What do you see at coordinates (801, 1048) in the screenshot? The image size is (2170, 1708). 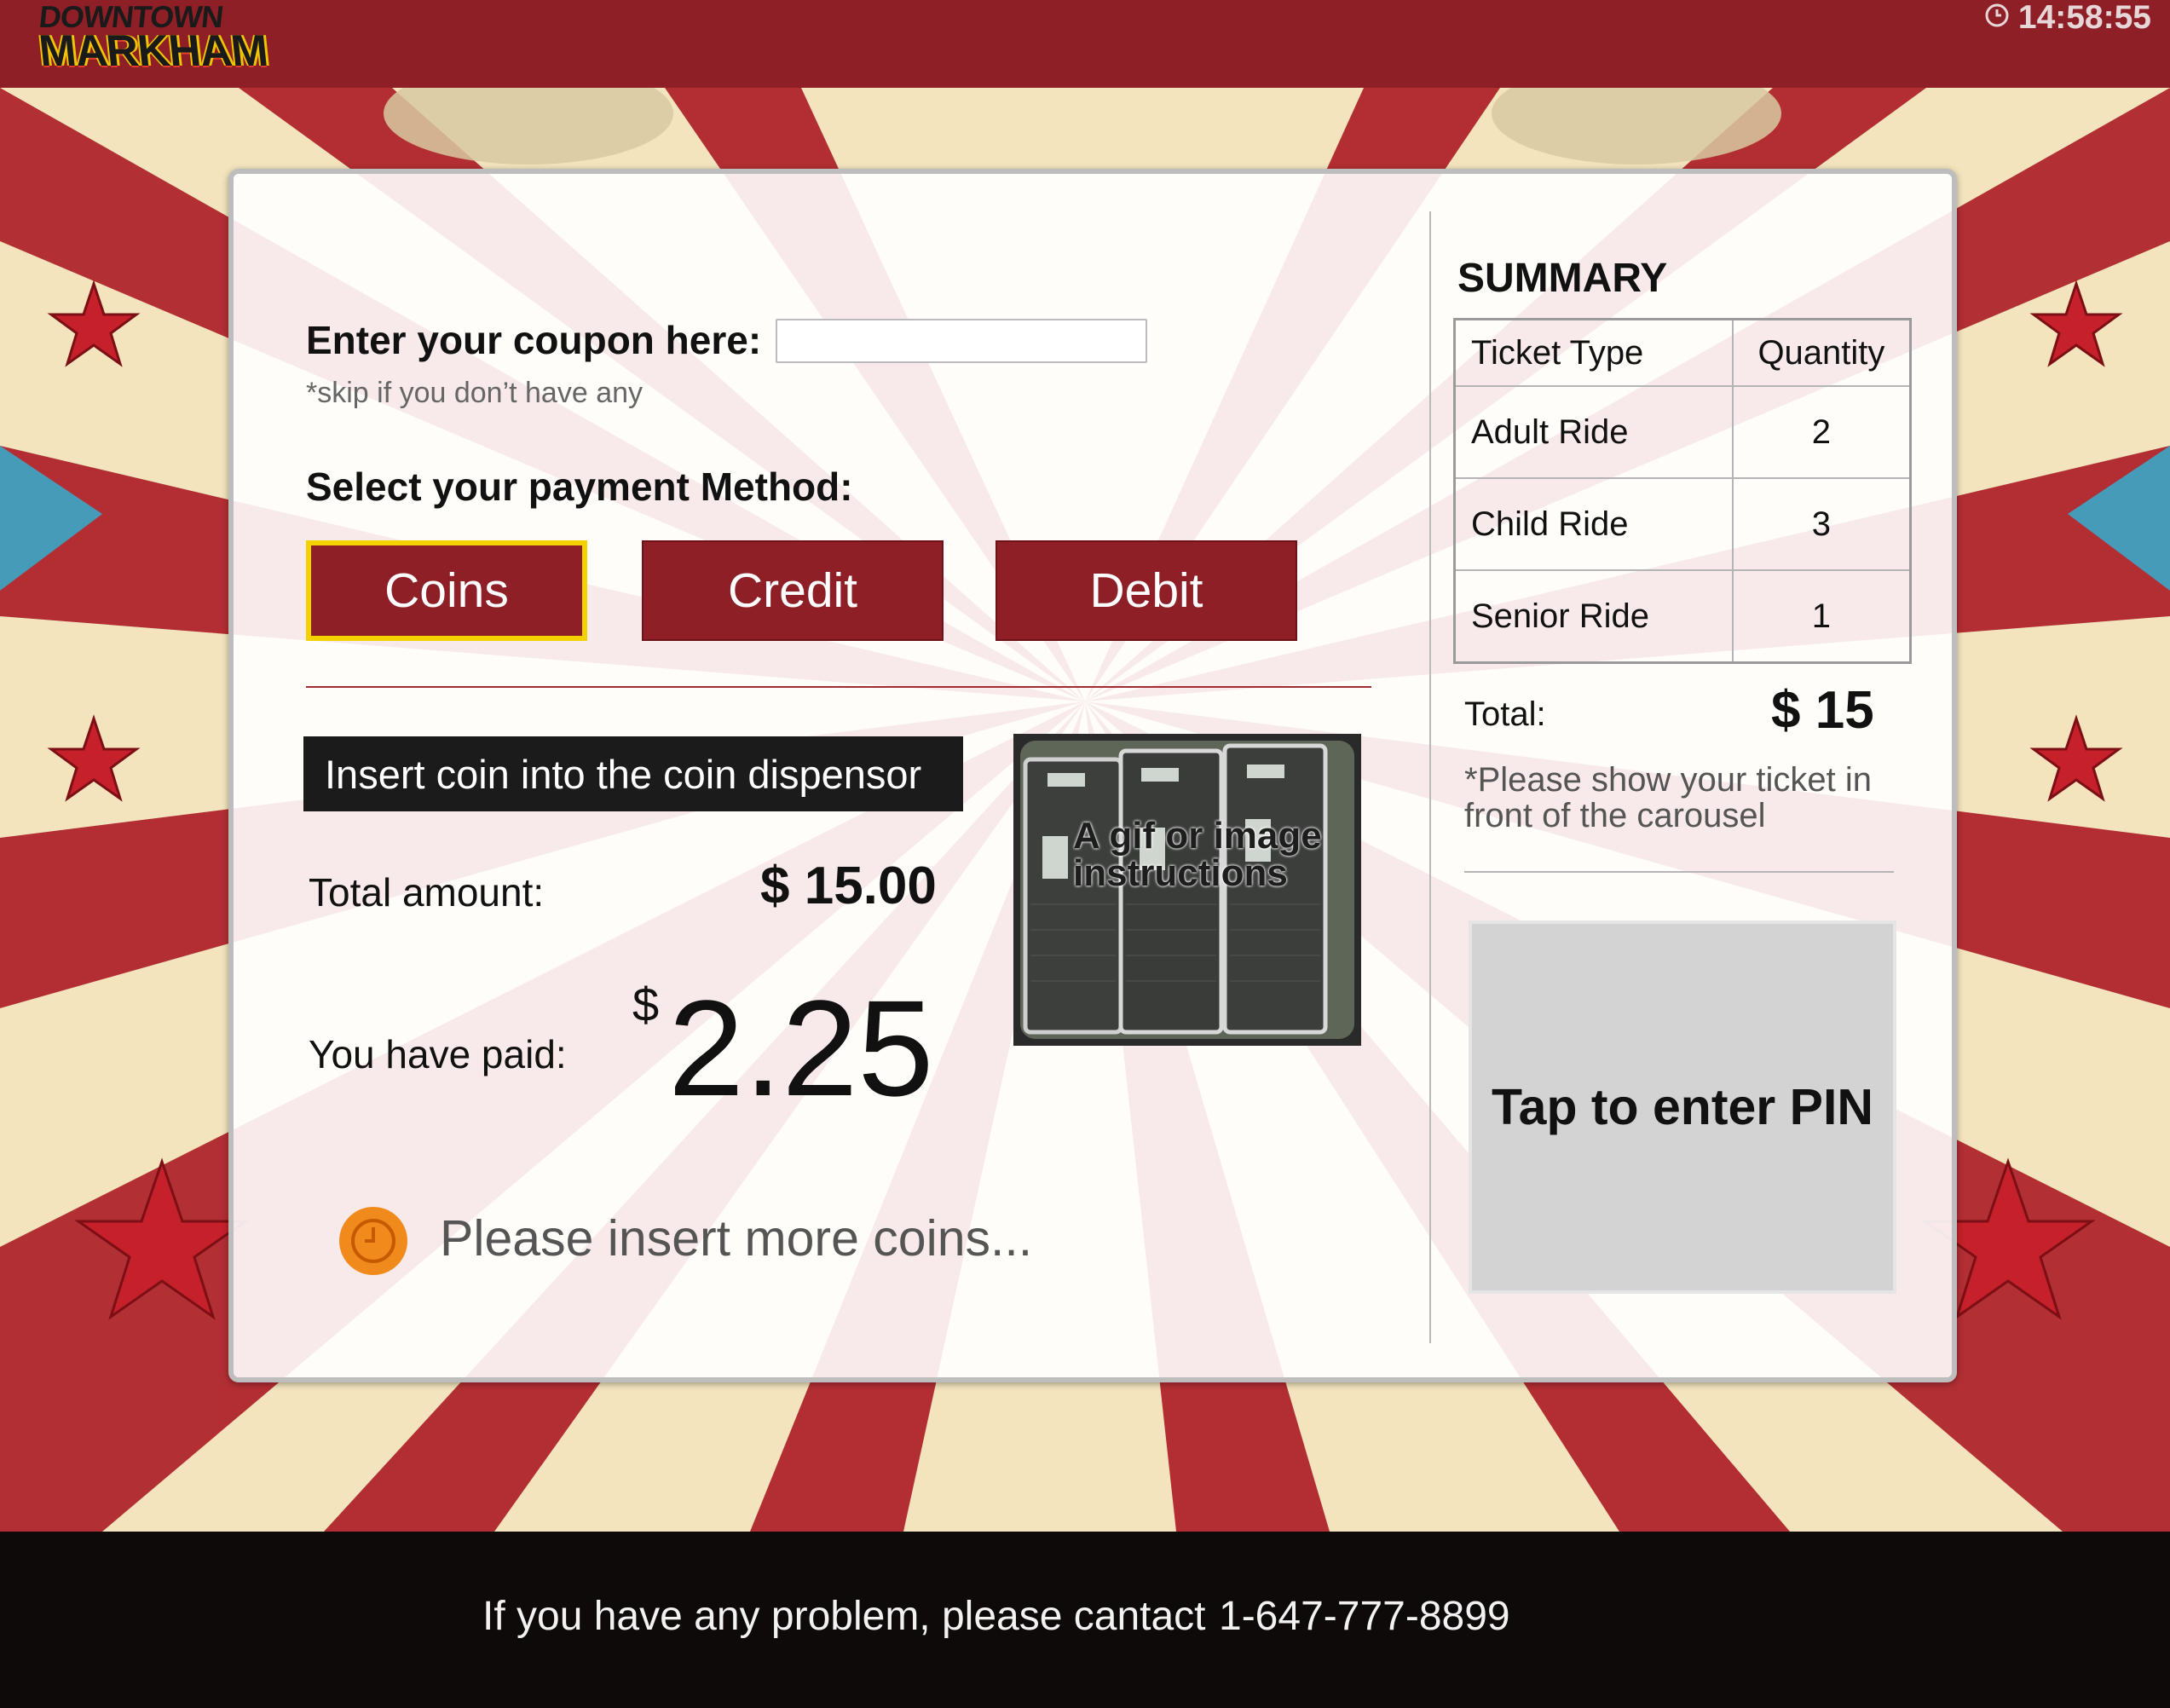 I see `paid-amount: 2.25` at bounding box center [801, 1048].